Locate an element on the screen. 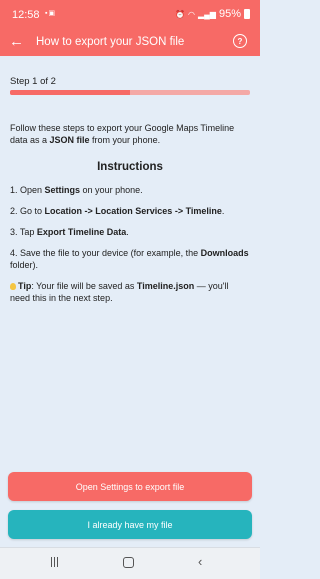  step-text: 3. Tap is located at coordinates (23, 232).